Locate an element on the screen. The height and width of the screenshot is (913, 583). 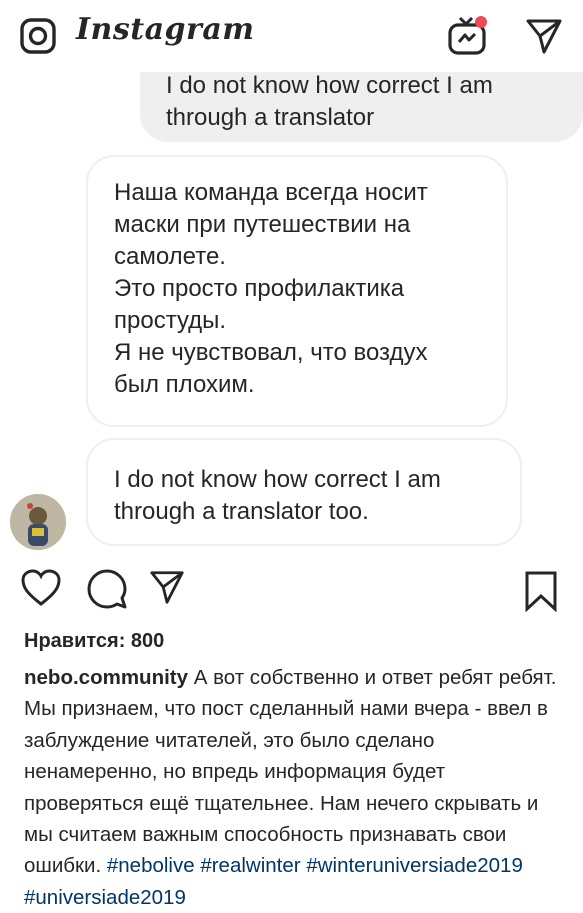
avatar-image-icon is located at coordinates (38, 522).